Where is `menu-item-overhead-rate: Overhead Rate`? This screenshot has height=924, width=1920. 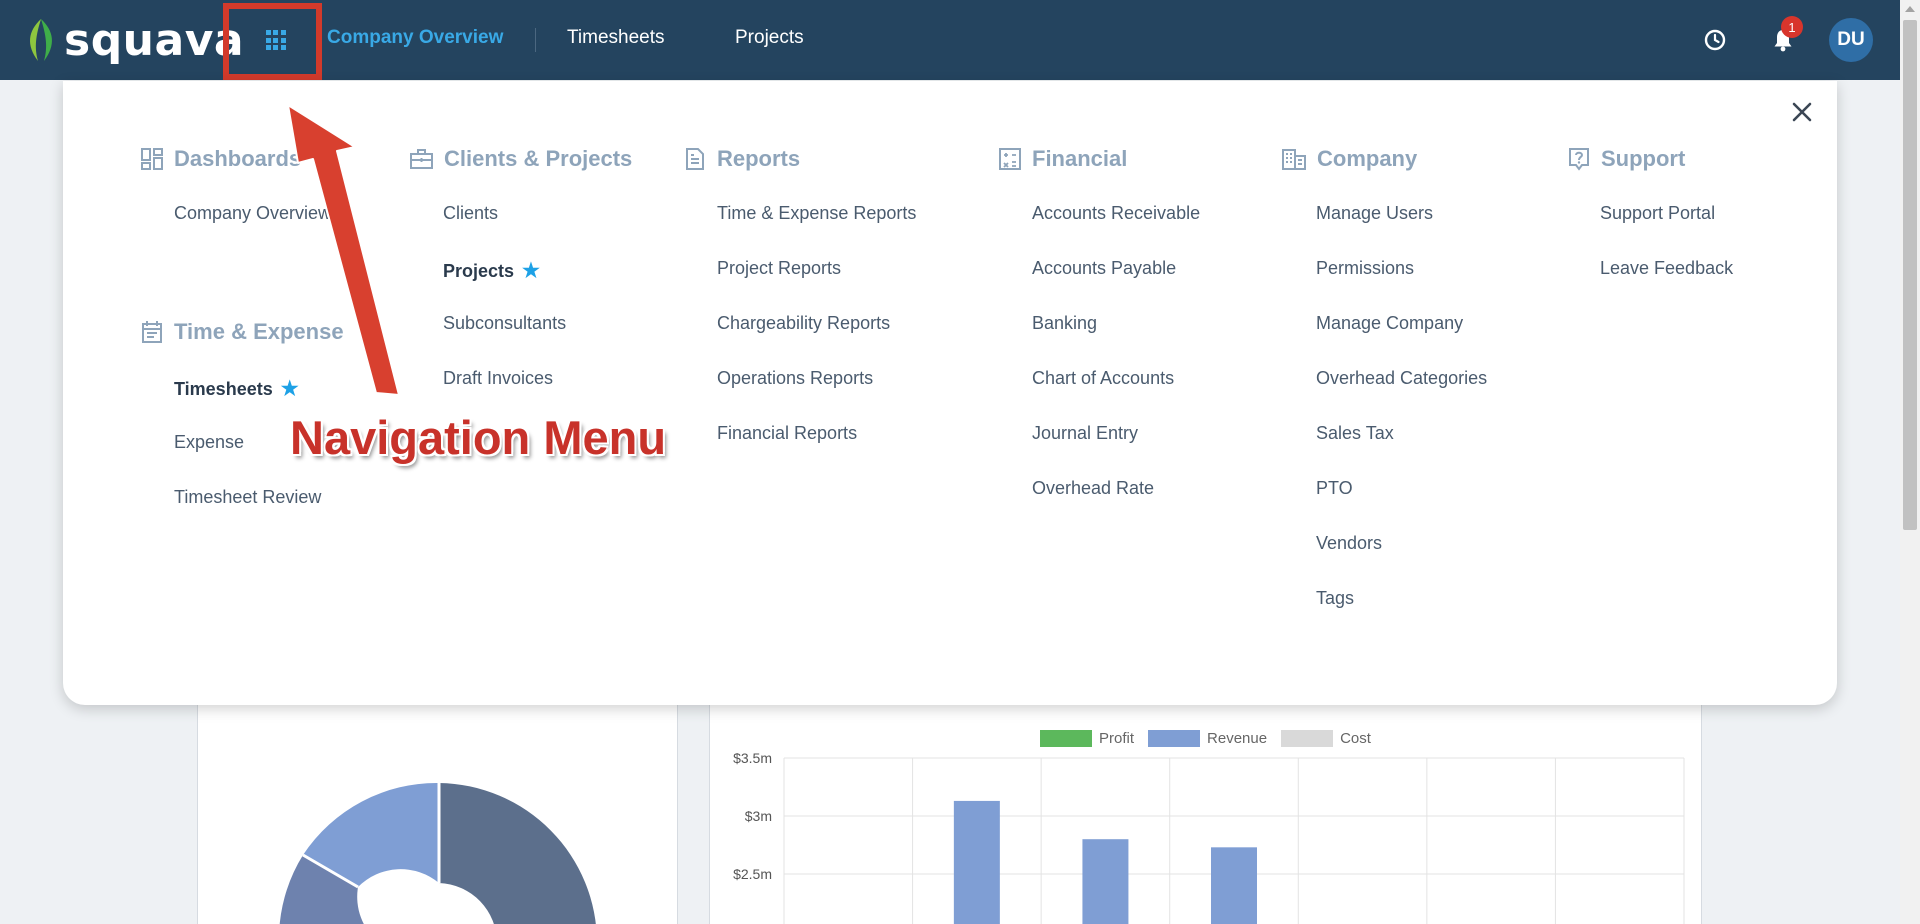
menu-item-overhead-rate: Overhead Rate is located at coordinates (1093, 488).